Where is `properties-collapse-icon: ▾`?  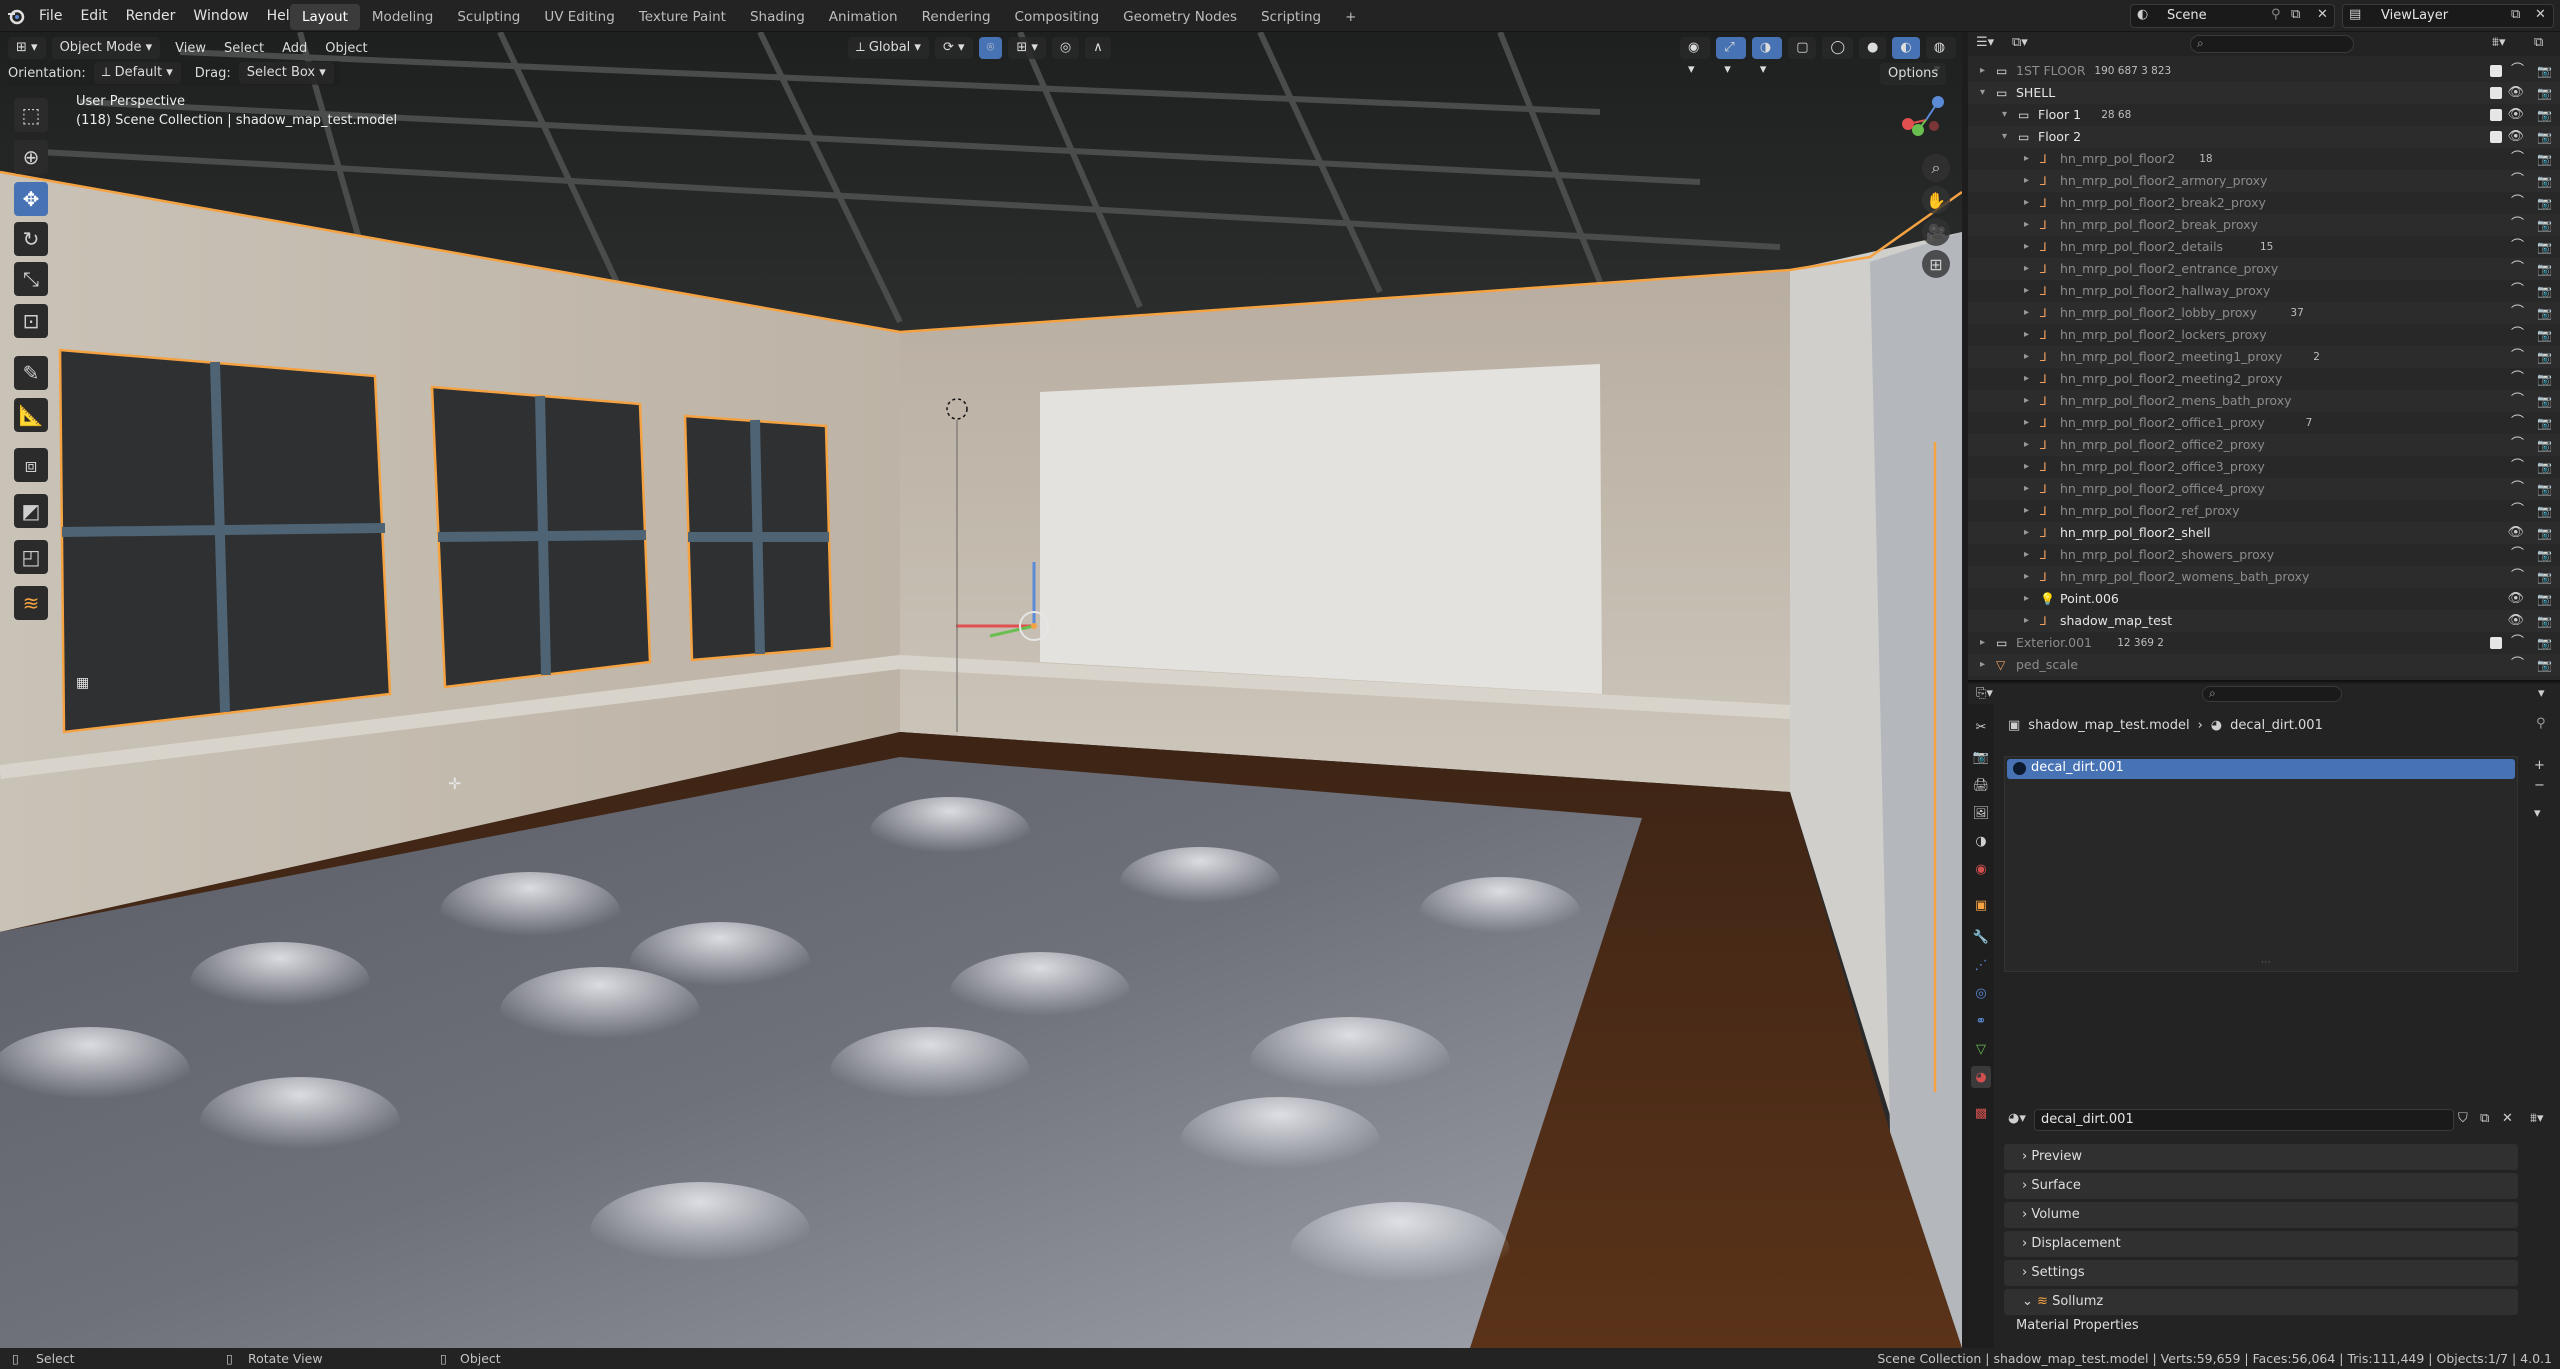
properties-collapse-icon: ▾ is located at coordinates (2541, 693).